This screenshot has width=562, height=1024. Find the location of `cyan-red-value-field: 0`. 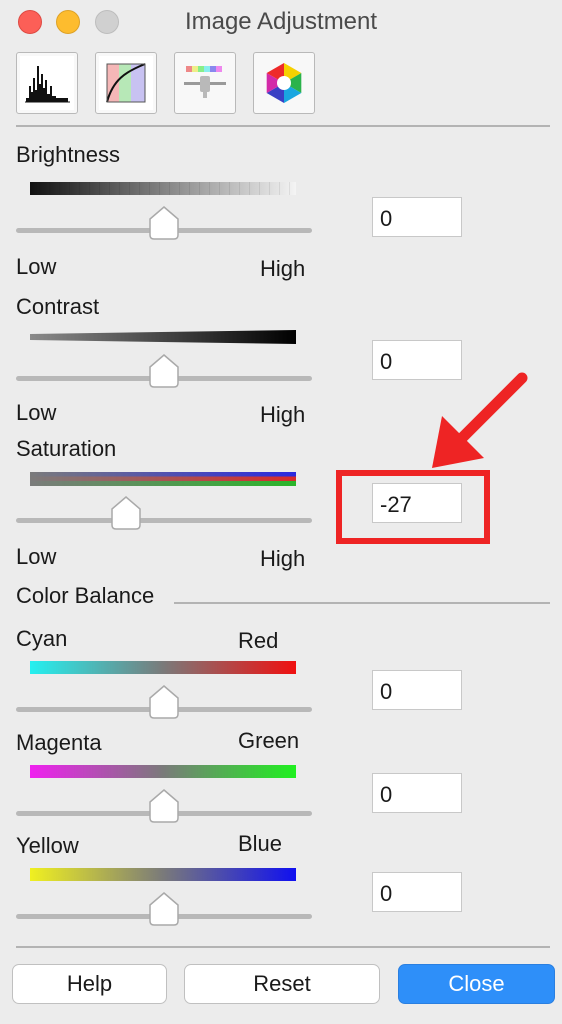

cyan-red-value-field: 0 is located at coordinates (417, 690).